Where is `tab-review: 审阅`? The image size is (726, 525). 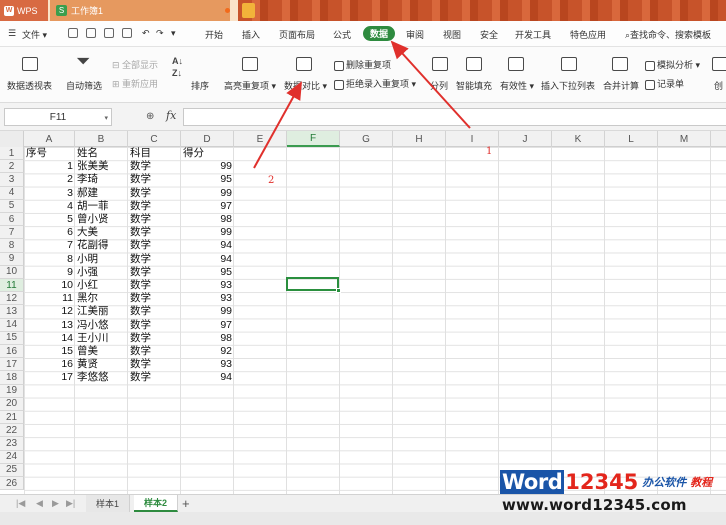
tab-review: 审阅 is located at coordinates (415, 34).